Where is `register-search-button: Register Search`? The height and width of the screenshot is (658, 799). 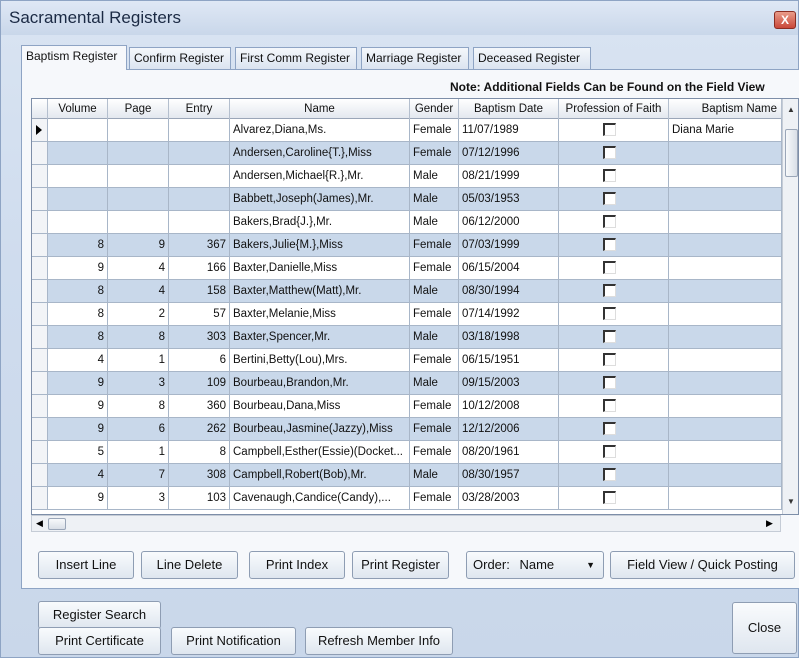
register-search-button: Register Search is located at coordinates (99, 615).